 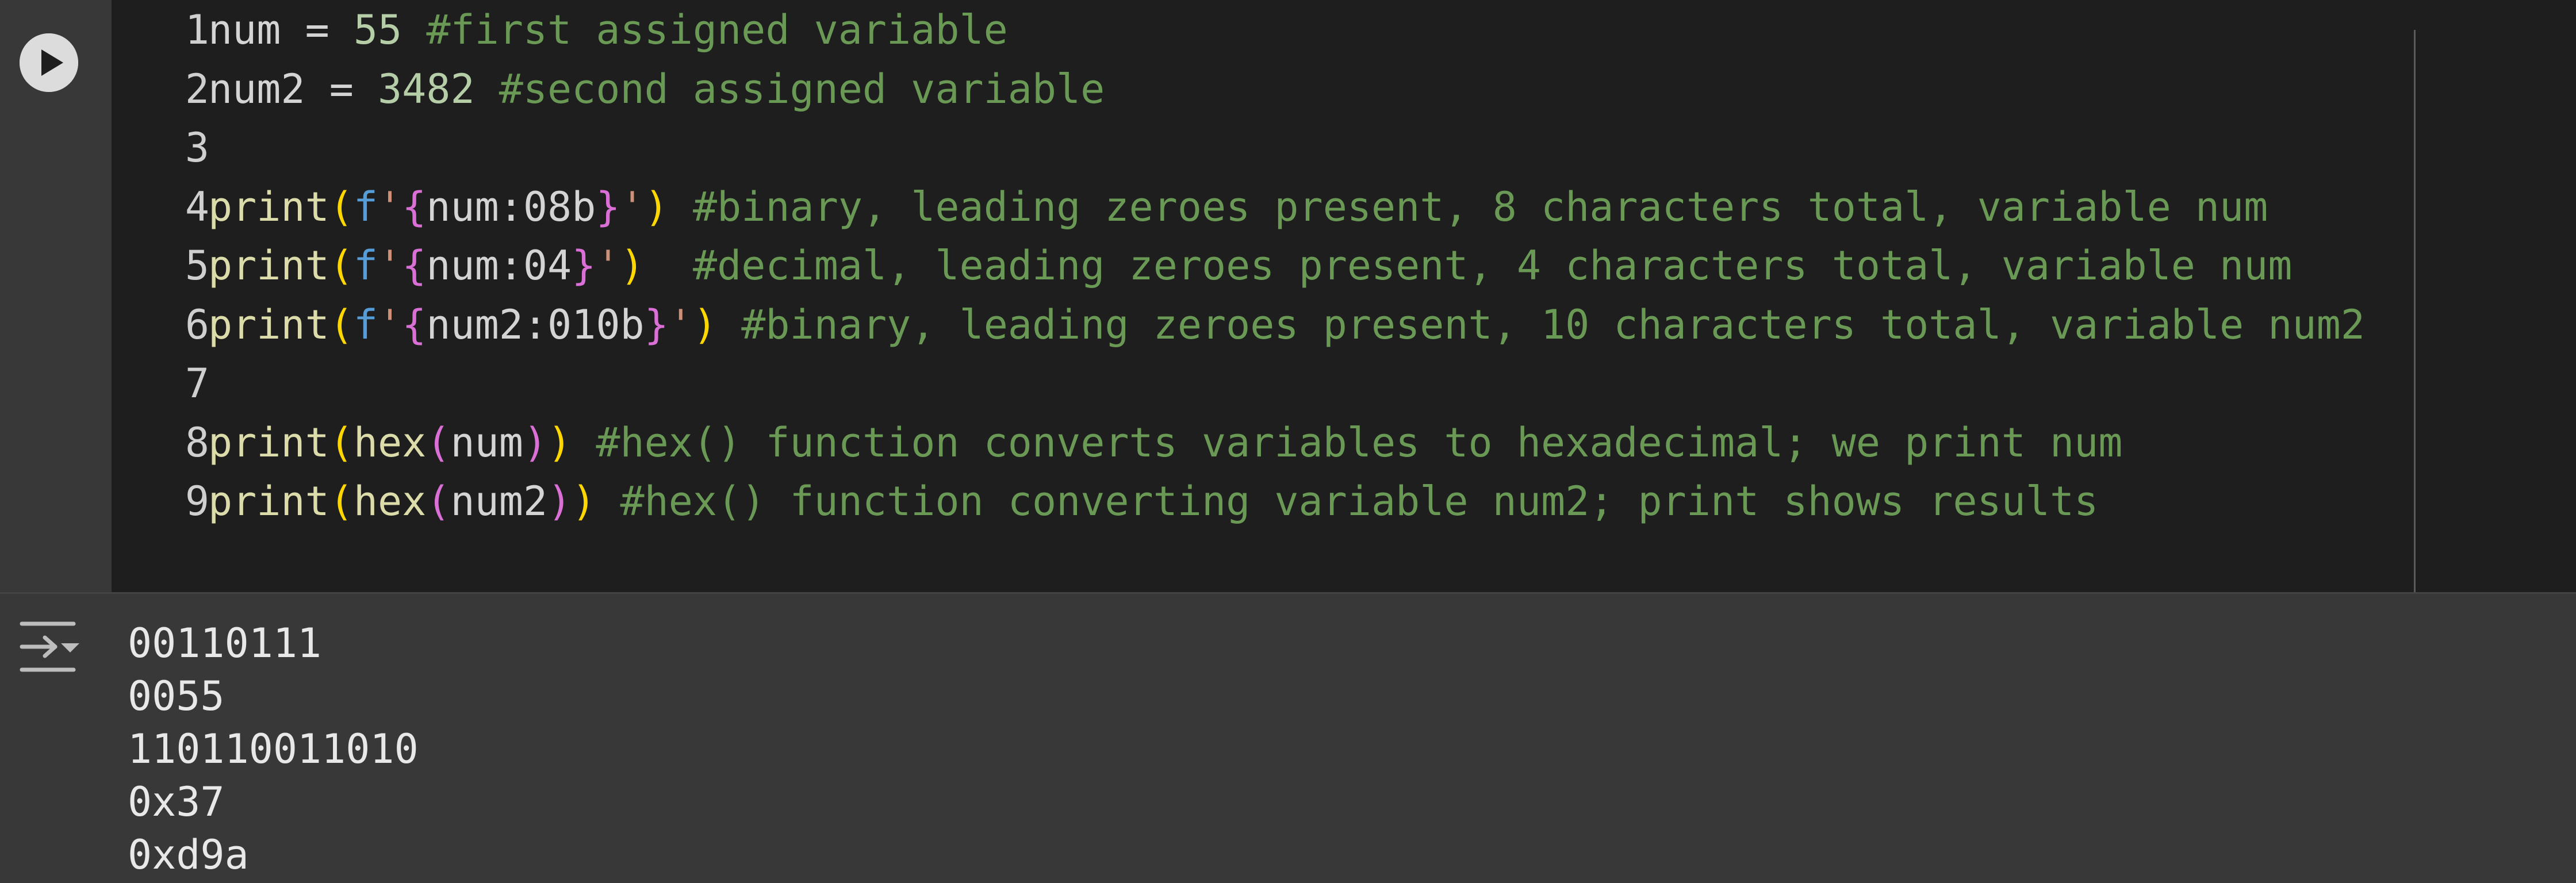 I want to click on code-token: #second assigned variable, so click(x=789, y=89).